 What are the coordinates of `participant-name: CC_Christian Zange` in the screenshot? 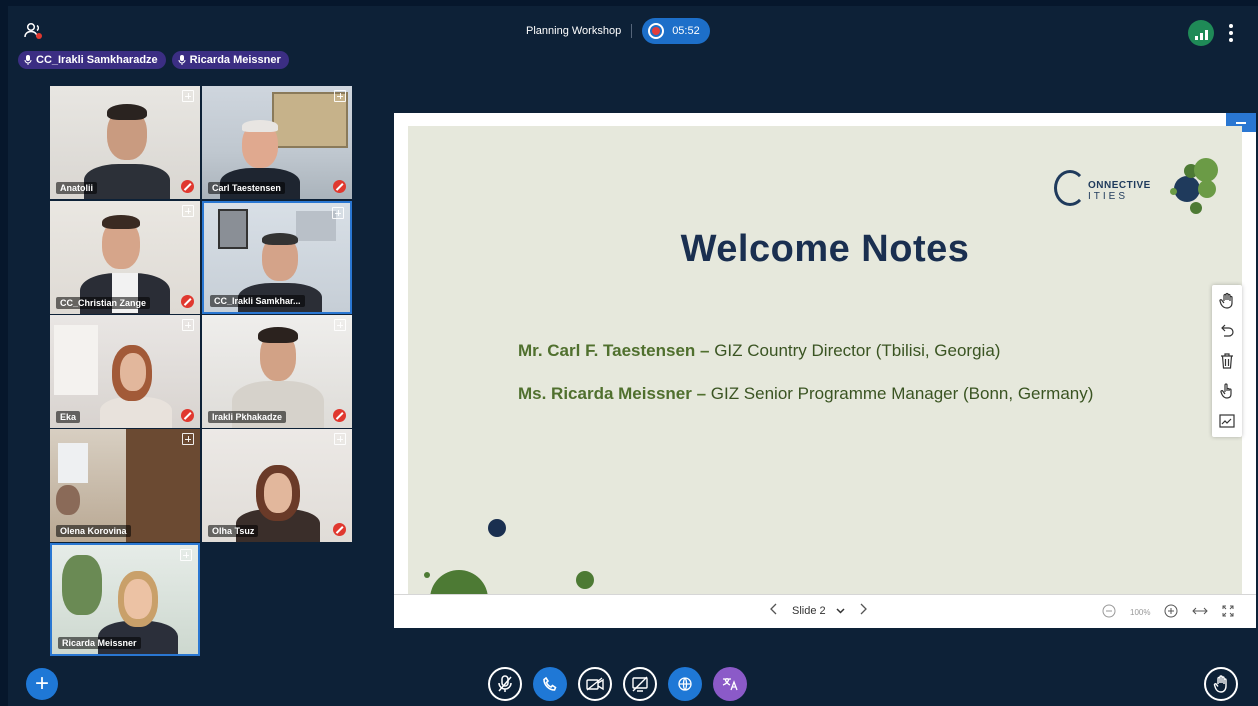 It's located at (103, 303).